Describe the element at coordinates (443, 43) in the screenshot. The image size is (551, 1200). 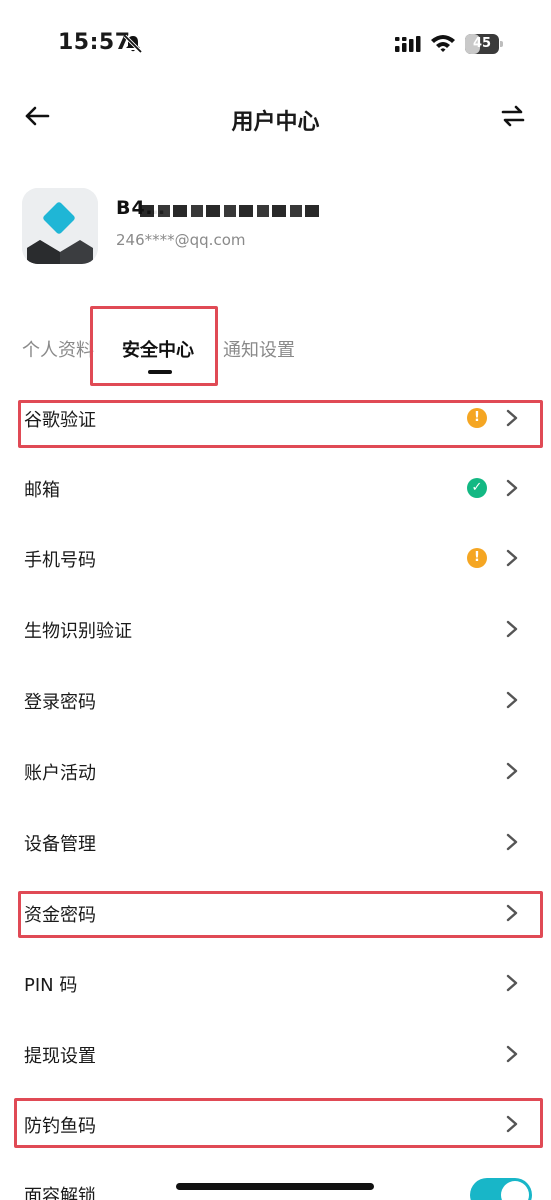
I see `wifi-icon` at that location.